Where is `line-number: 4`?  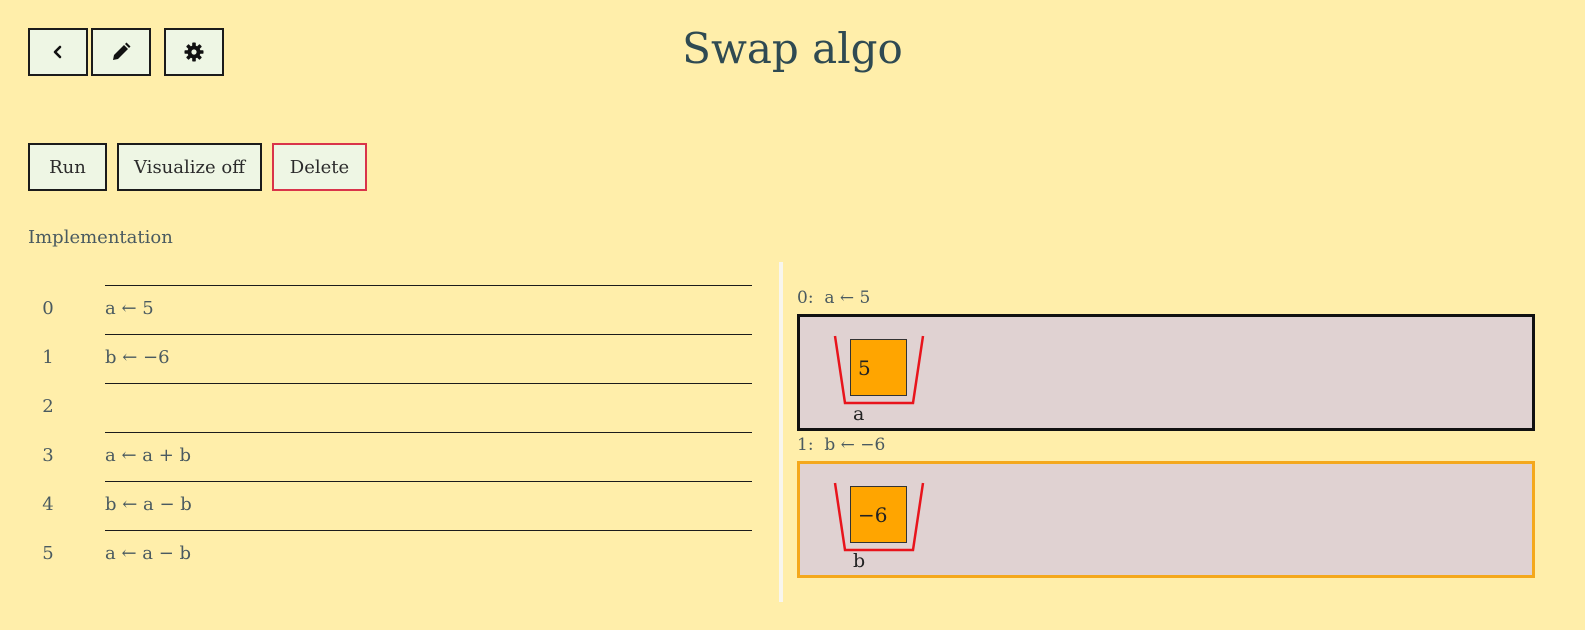
line-number: 4 is located at coordinates (48, 504).